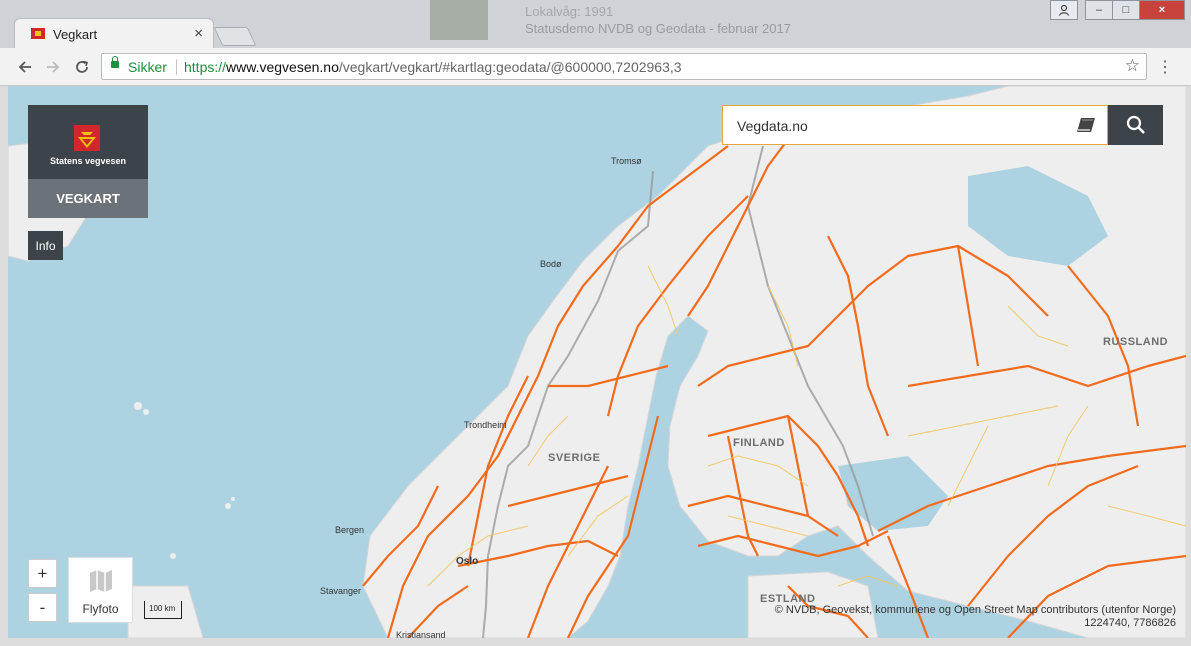 The height and width of the screenshot is (646, 1191). Describe the element at coordinates (569, 11) in the screenshot. I see `background-window-line1: Lokalvåg: 1991` at that location.